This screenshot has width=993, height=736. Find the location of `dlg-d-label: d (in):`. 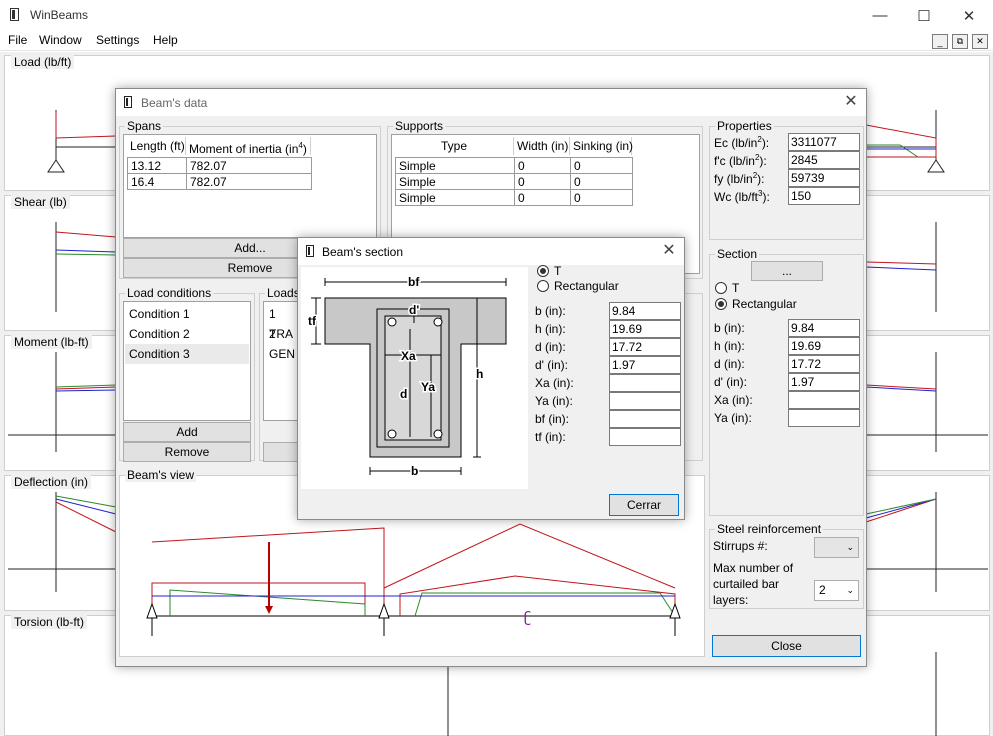

dlg-d-label: d (in): is located at coordinates (550, 347).